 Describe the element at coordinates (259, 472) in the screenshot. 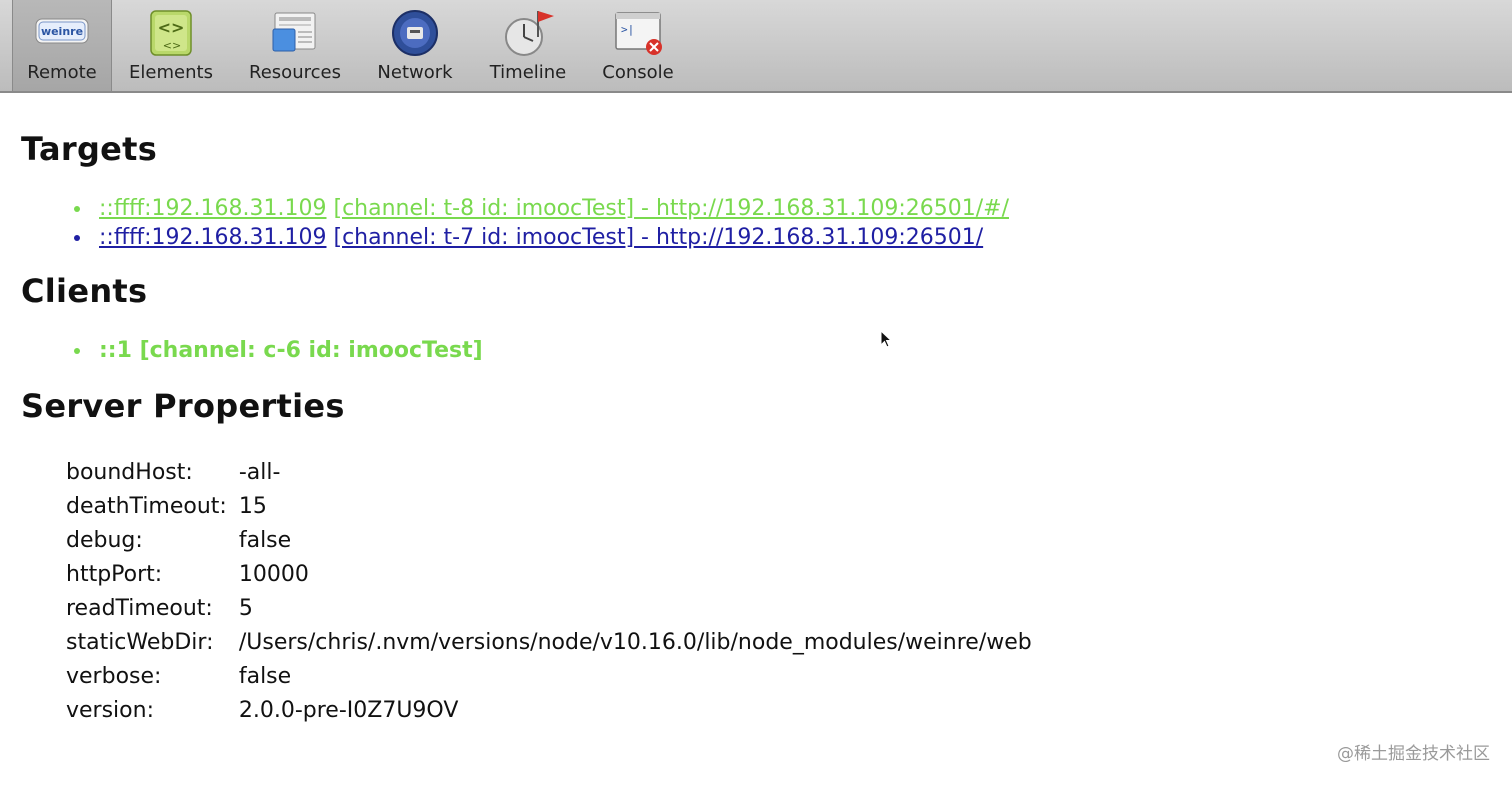

I see `property-value: -all-` at that location.